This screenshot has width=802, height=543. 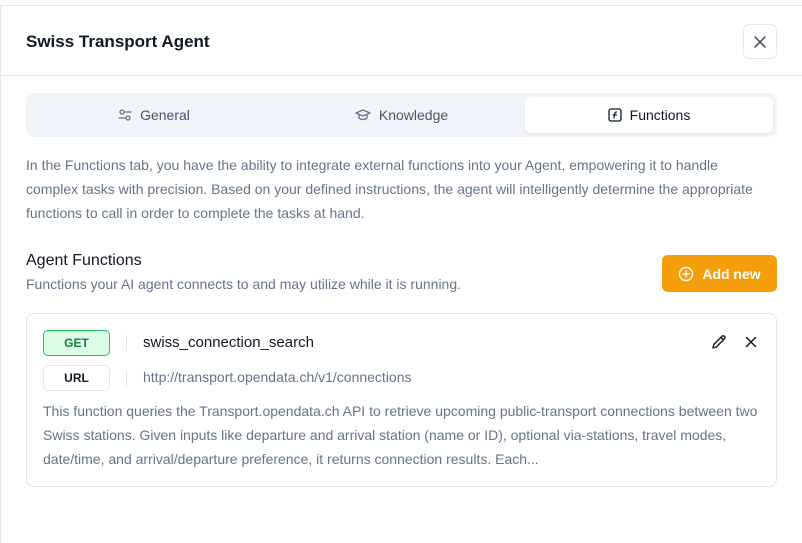 I want to click on tab-functions: Functions, so click(x=649, y=115).